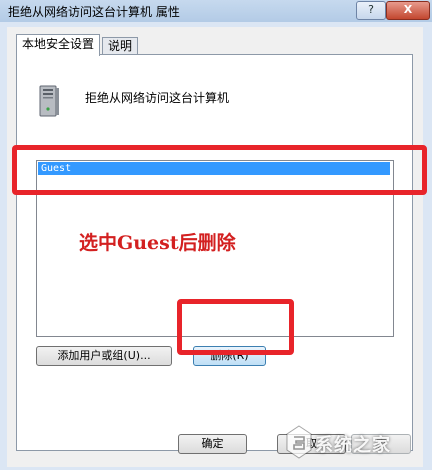 The height and width of the screenshot is (470, 432). I want to click on window-title: 拒绝从网络访问这台计算机 属性, so click(94, 12).